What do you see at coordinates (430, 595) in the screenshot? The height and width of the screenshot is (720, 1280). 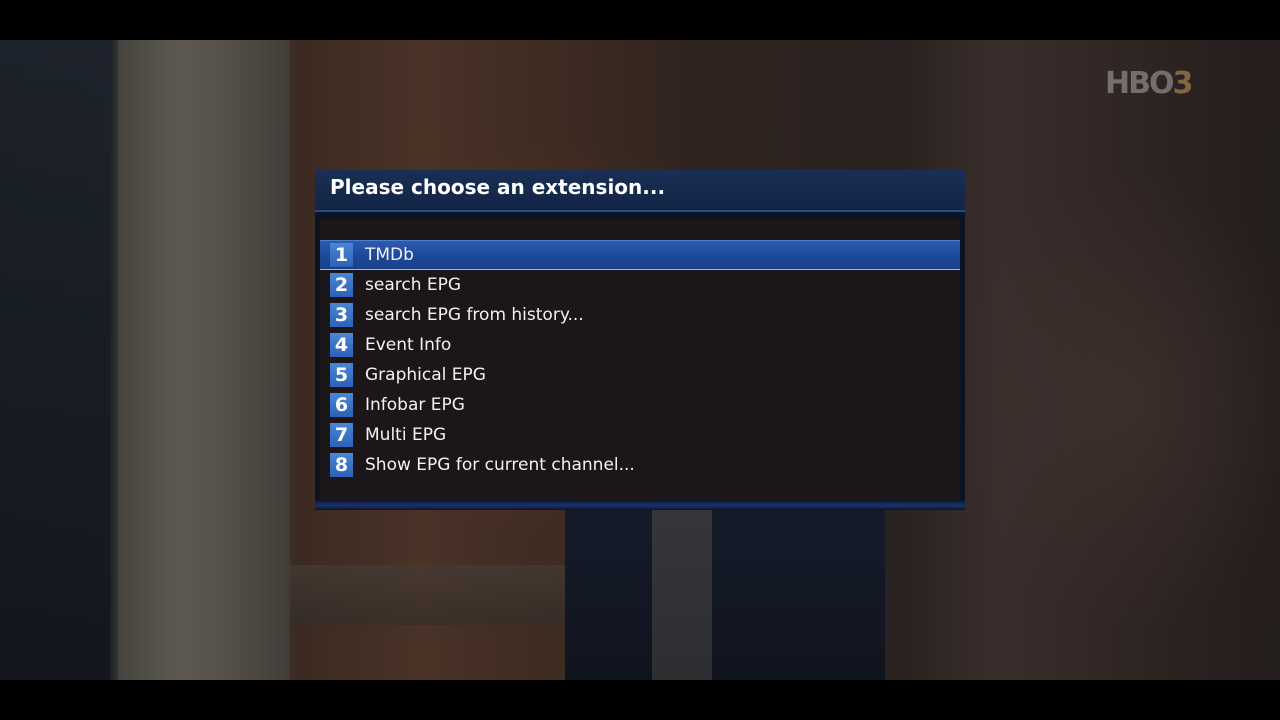 I see `video-floor-band` at bounding box center [430, 595].